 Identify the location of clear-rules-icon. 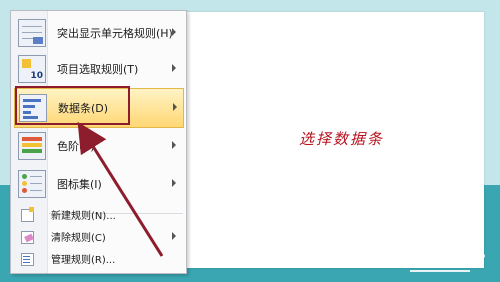
(27, 236).